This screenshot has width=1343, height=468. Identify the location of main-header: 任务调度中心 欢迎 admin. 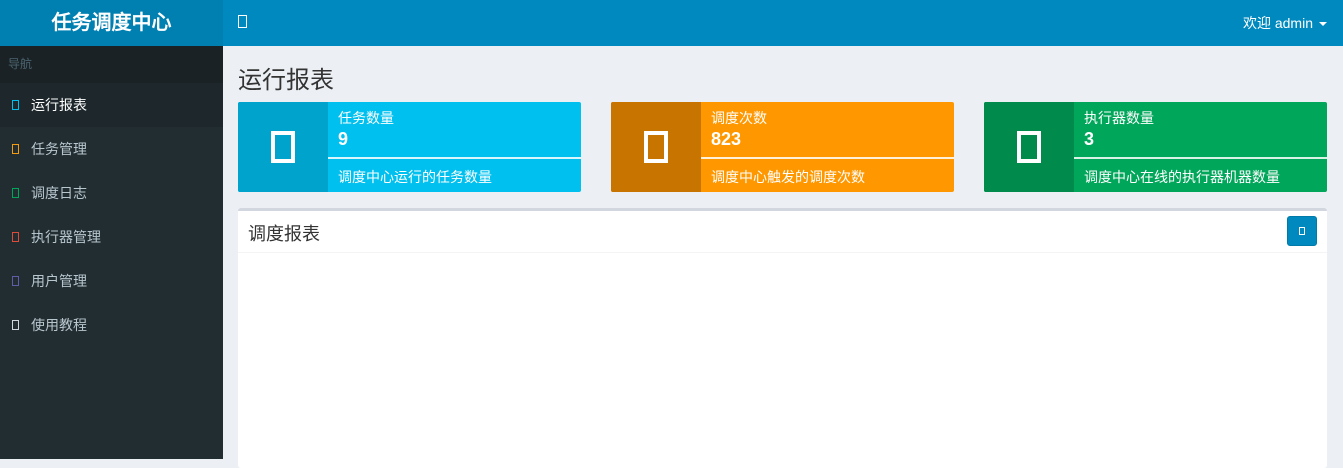
(671, 23).